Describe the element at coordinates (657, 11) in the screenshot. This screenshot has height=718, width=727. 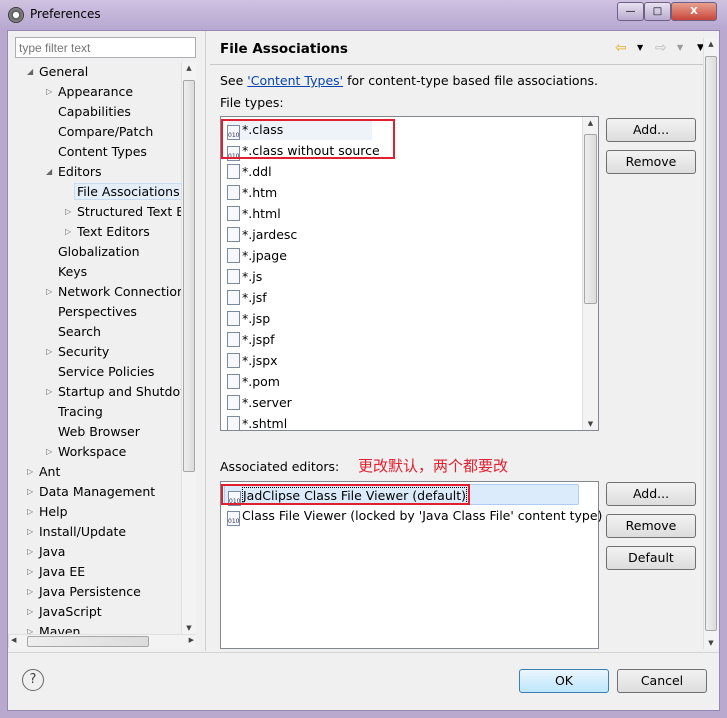
I see `maximize-button: □` at that location.